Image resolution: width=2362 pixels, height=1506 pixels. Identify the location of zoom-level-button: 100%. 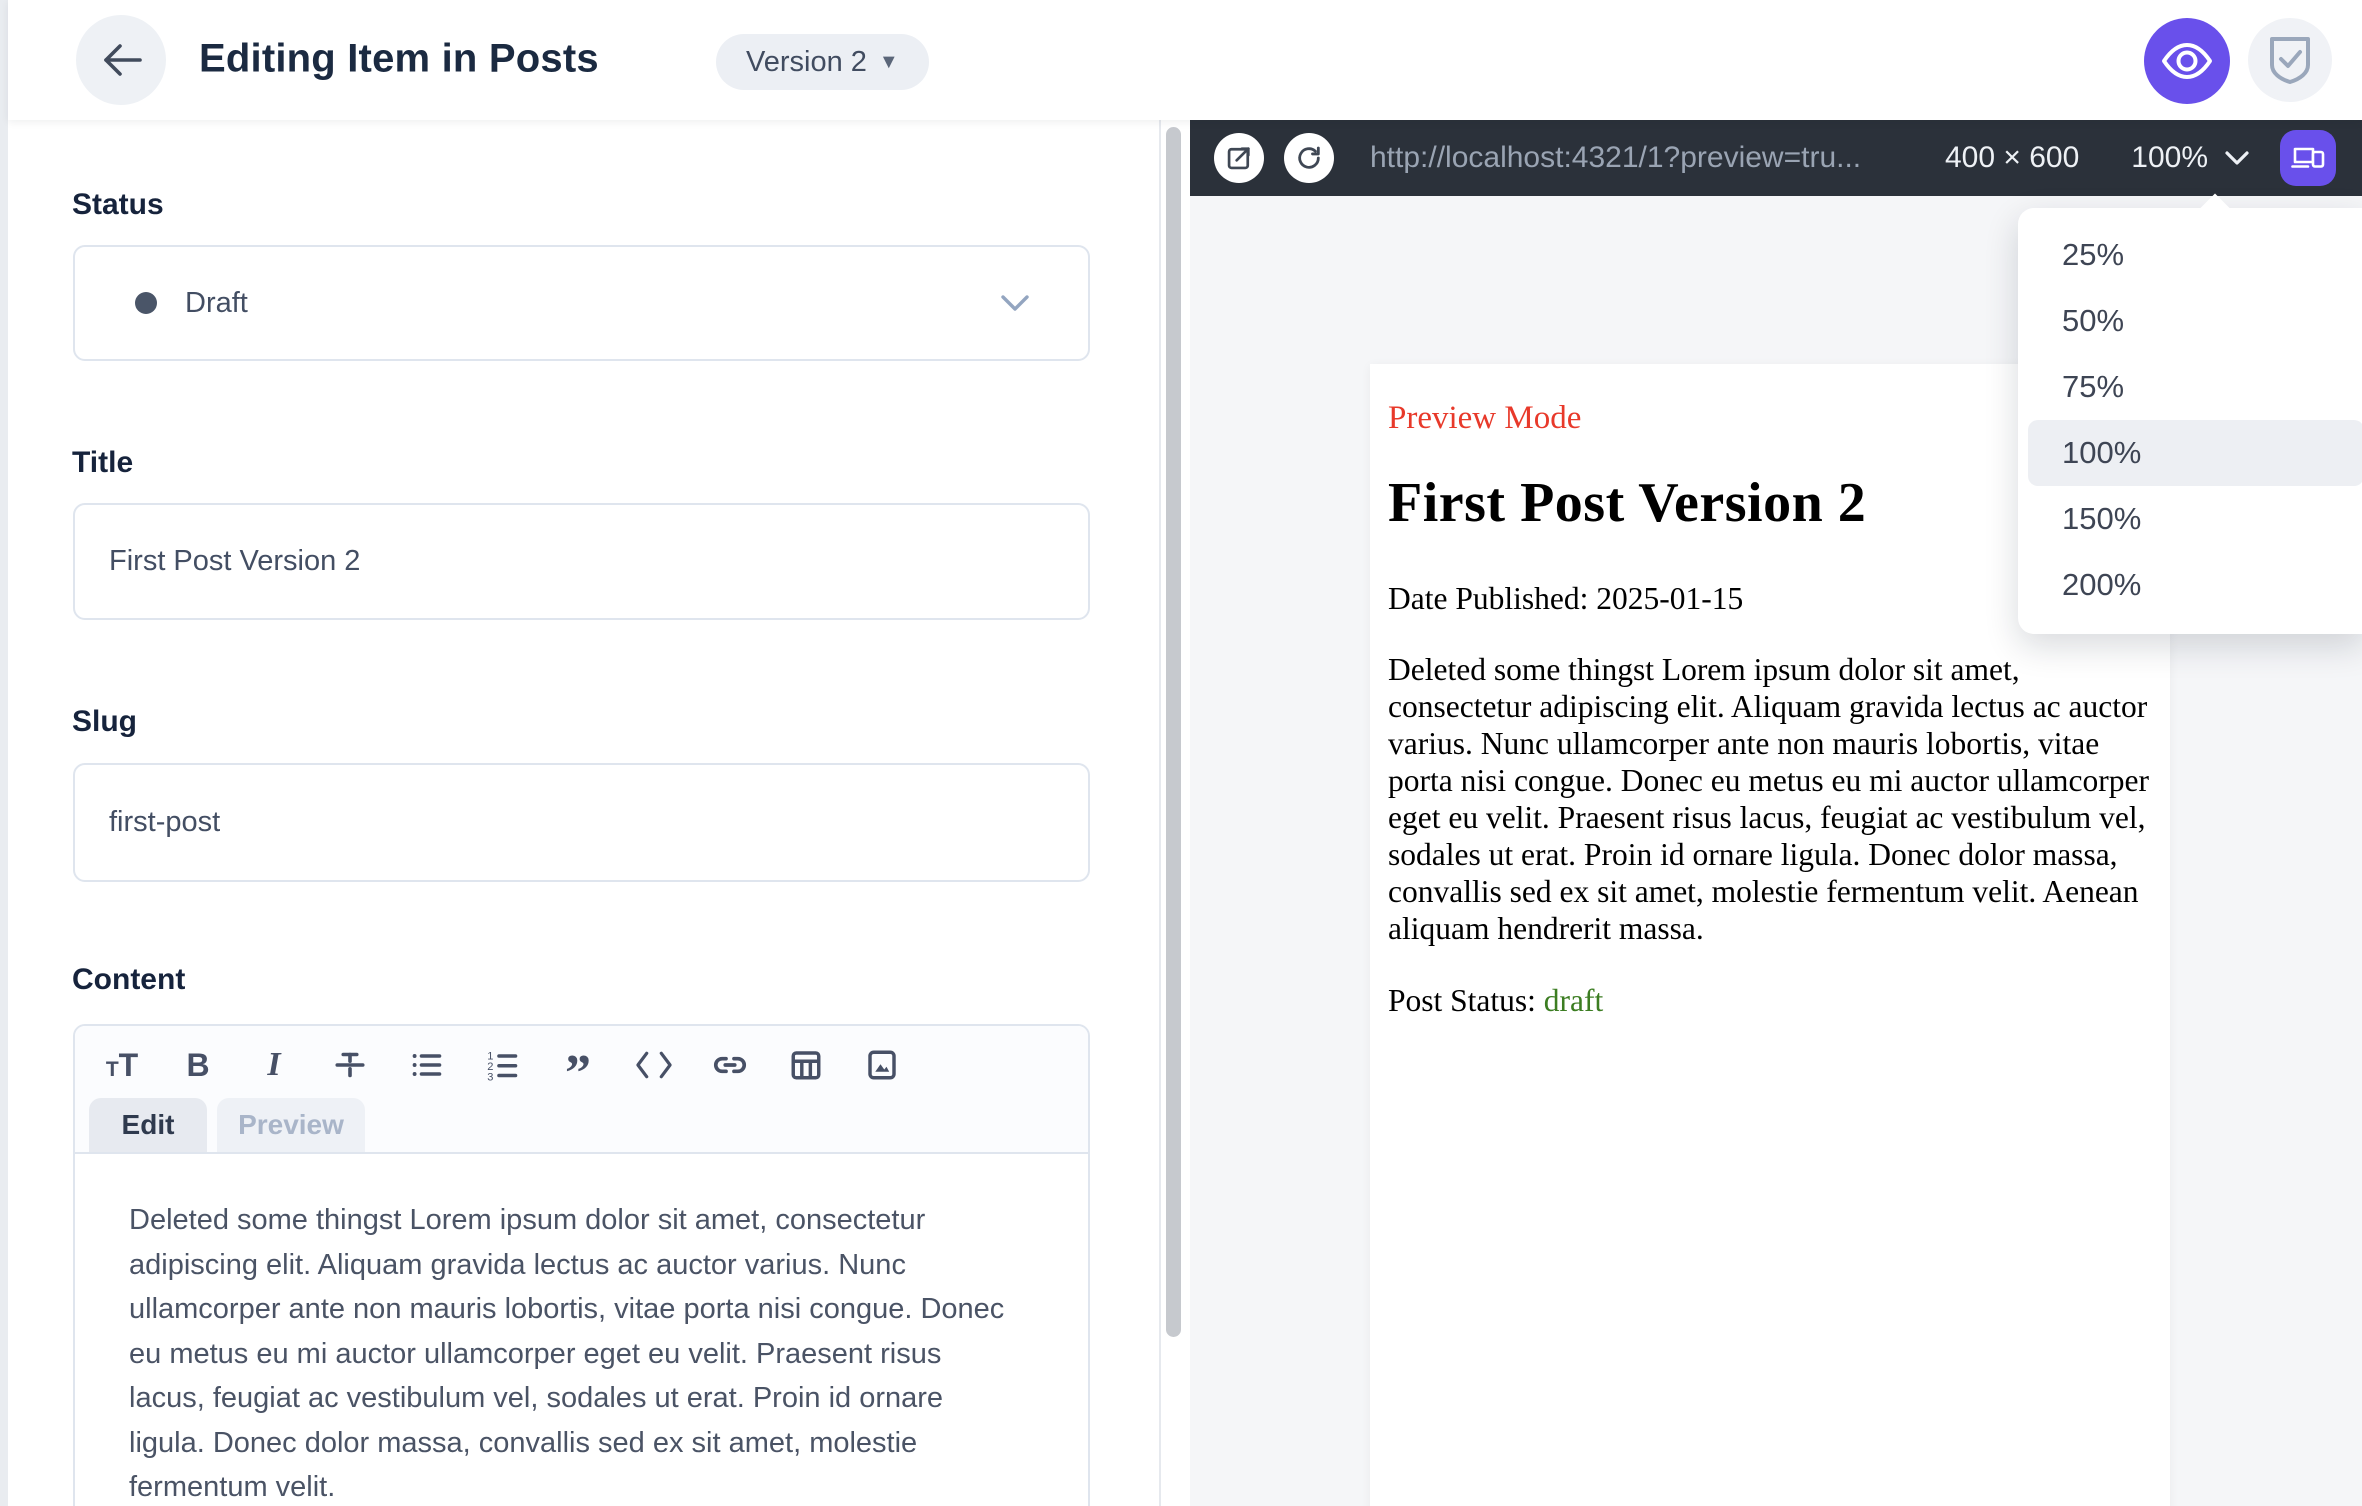
(2190, 158).